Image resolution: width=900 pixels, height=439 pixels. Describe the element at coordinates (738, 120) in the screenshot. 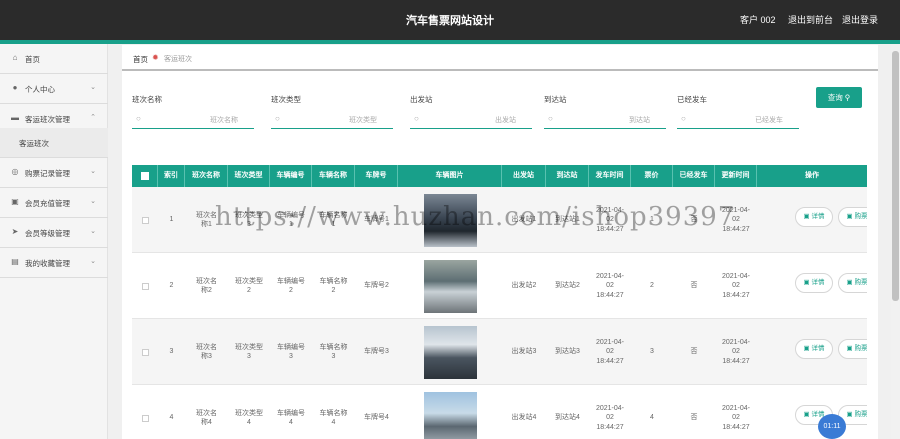

I see `filter-input-departed: ○ 已经发车` at that location.